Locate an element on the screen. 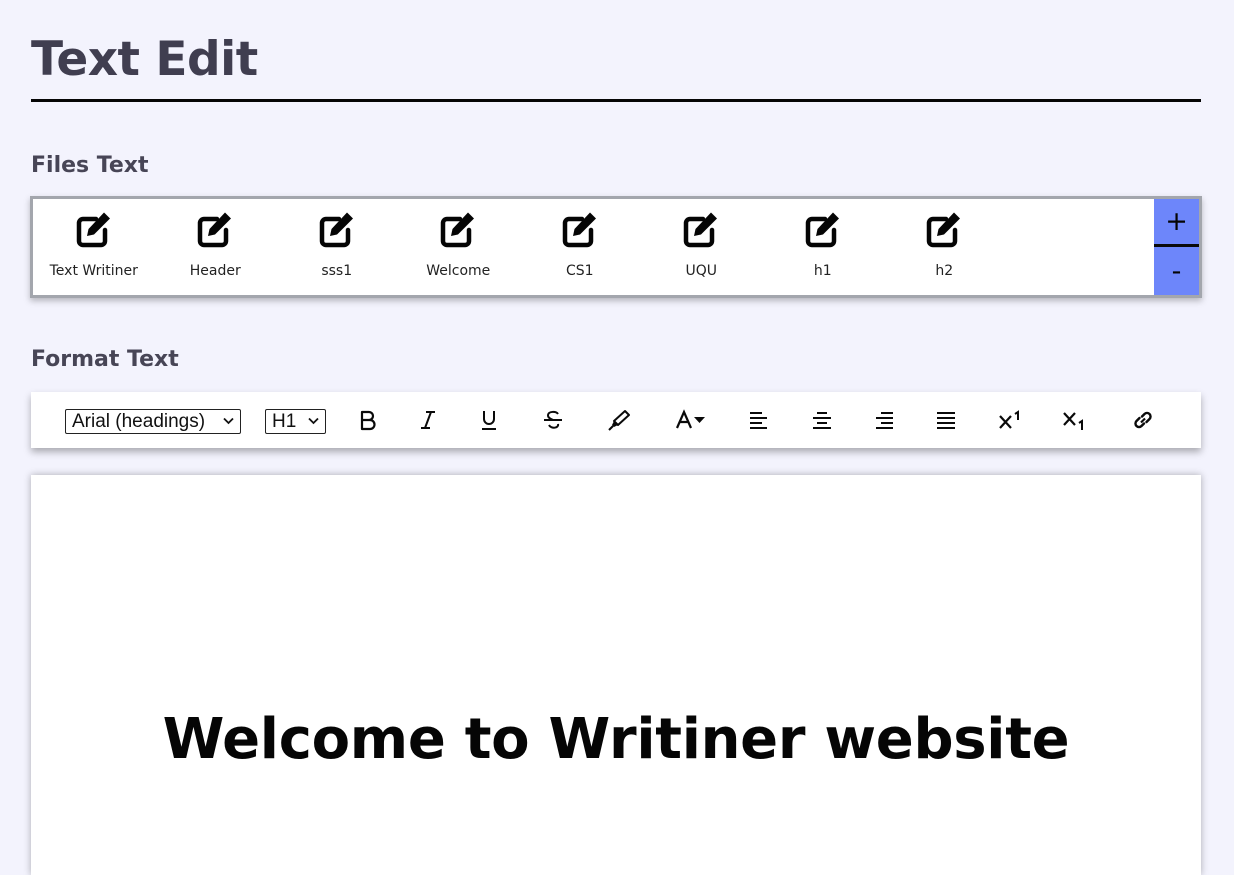 The image size is (1234, 875). superscript-icon is located at coordinates (1009, 419).